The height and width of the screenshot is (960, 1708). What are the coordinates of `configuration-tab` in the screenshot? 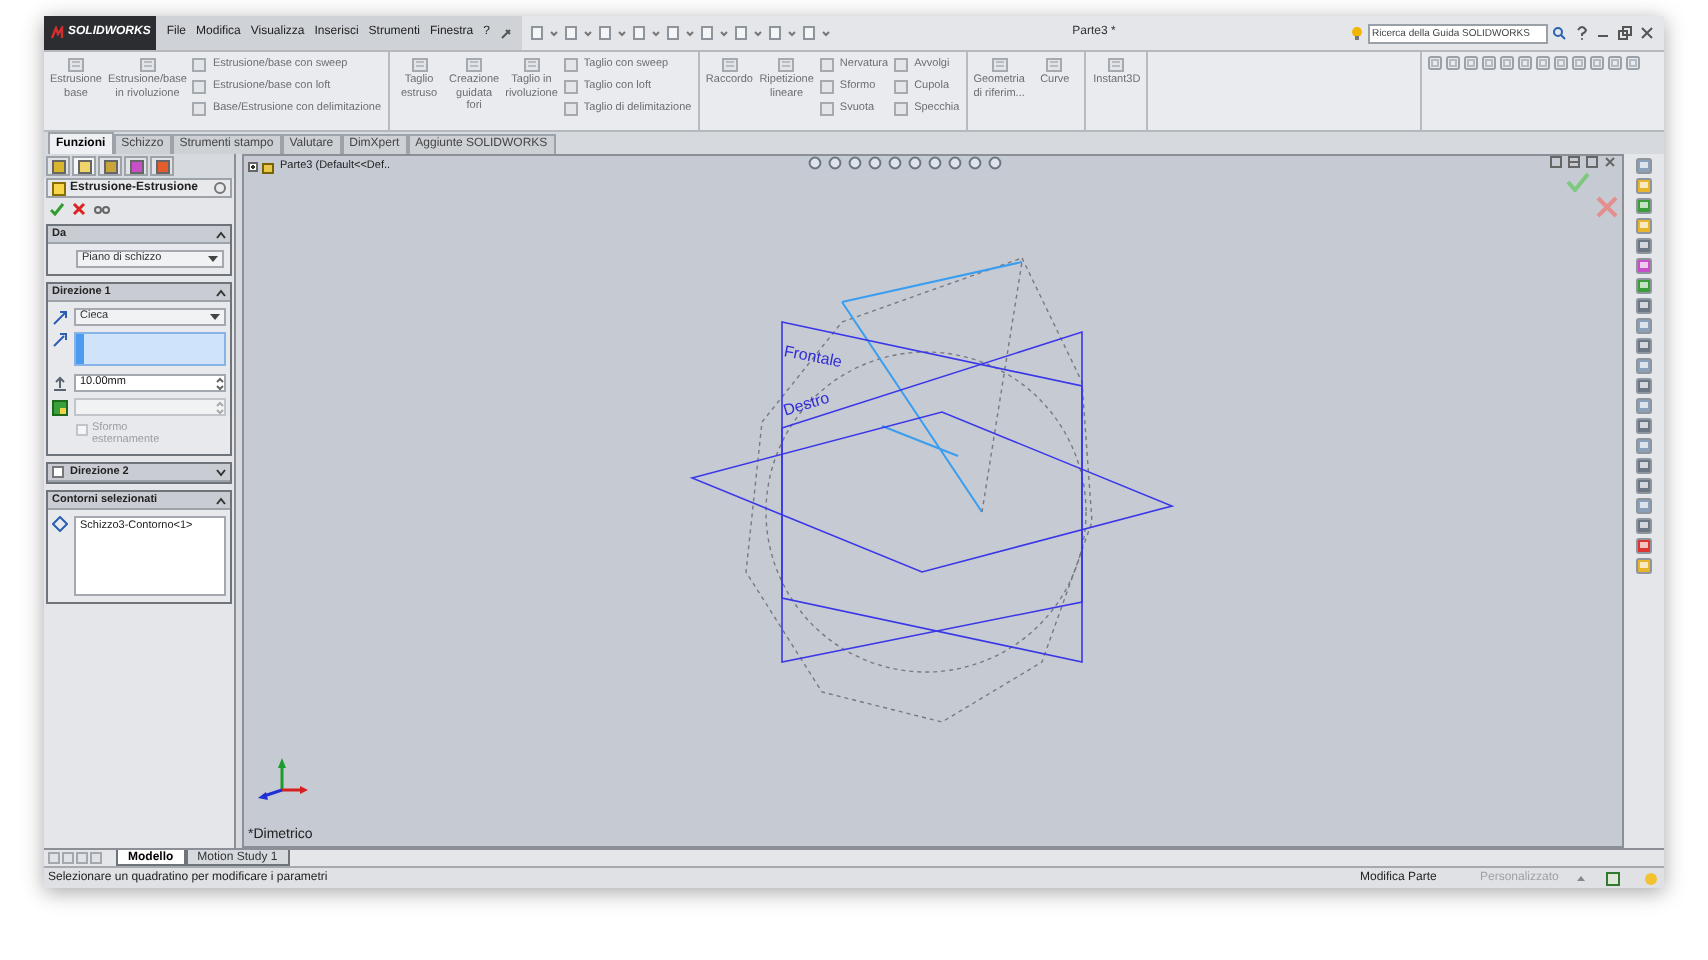 It's located at (110, 166).